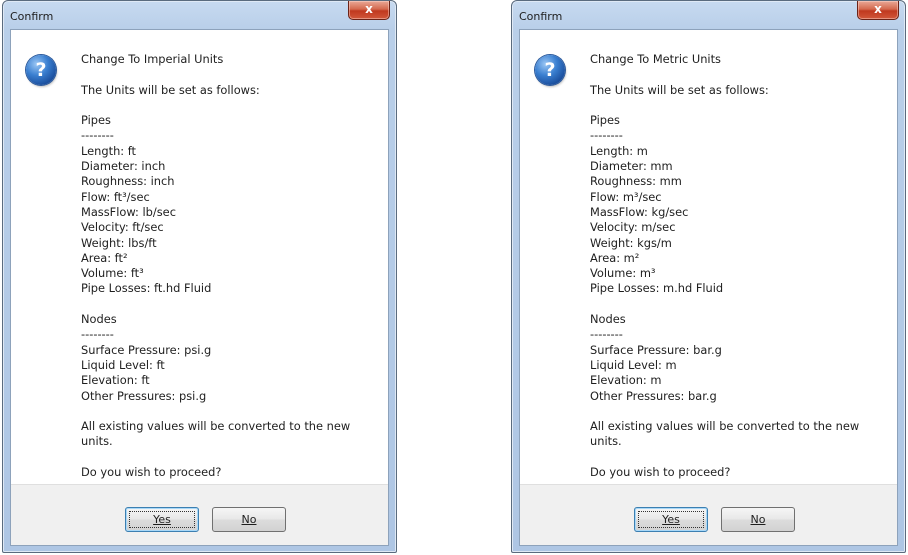 The image size is (908, 555). I want to click on pipes-unit-line: Weight: kgs/m, so click(631, 242).